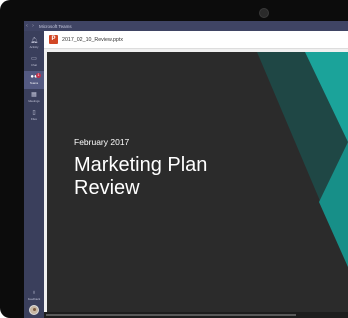 The image size is (348, 318). I want to click on rail-item-label: Activity, so click(34, 47).